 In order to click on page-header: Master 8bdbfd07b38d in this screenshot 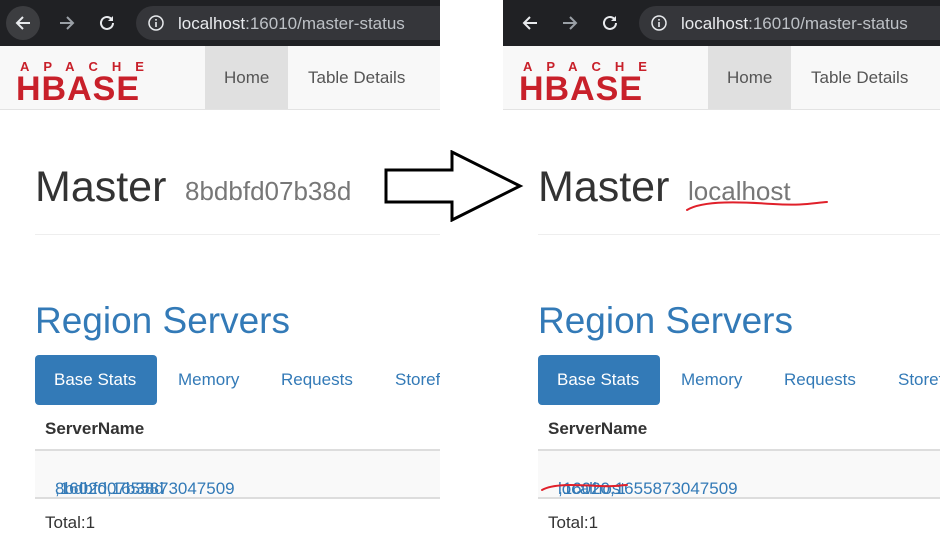, I will do `click(237, 199)`.